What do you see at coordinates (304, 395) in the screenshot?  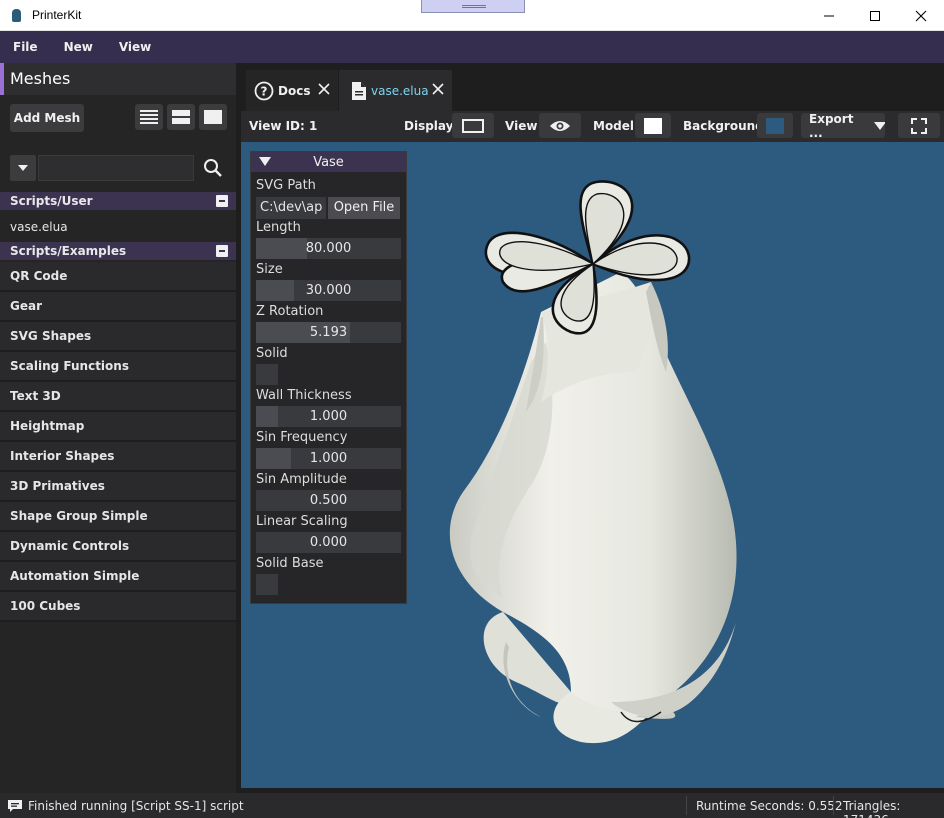 I see `wall-thickness-label: Wall Thickness` at bounding box center [304, 395].